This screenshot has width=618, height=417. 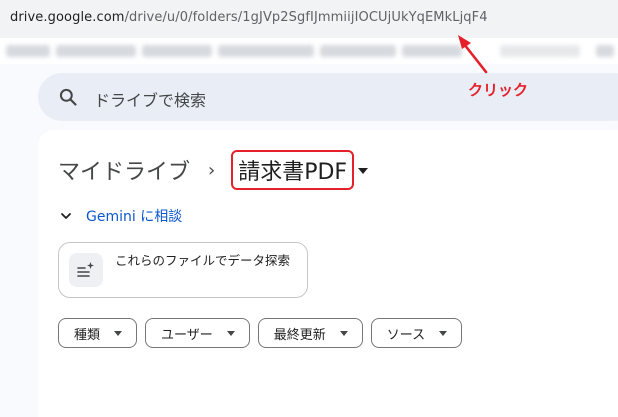 What do you see at coordinates (406, 335) in the screenshot?
I see `filter-label: ソース` at bounding box center [406, 335].